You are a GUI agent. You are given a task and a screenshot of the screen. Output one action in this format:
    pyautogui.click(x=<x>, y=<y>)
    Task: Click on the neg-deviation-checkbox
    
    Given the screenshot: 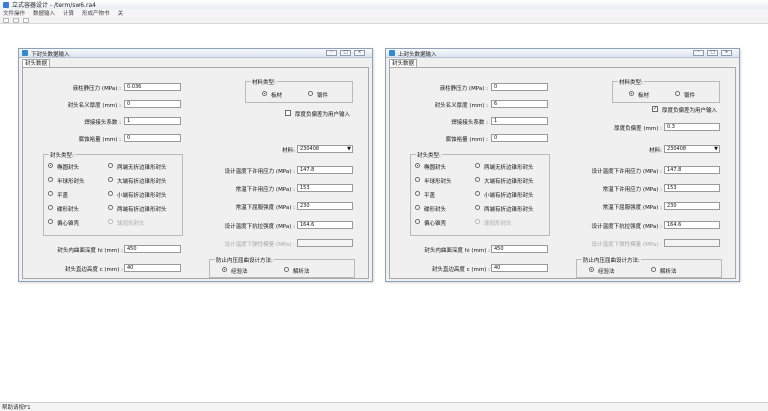 What is the action you would take?
    pyautogui.click(x=288, y=113)
    